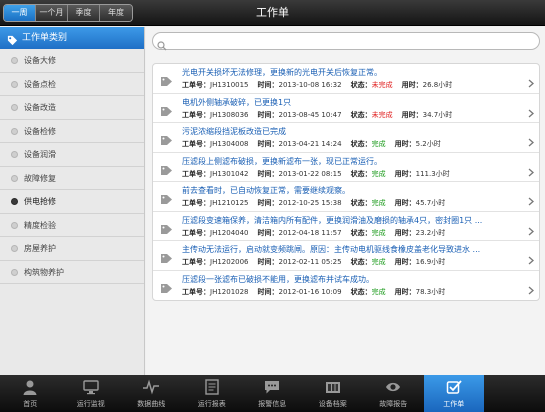  Describe the element at coordinates (229, 85) in the screenshot. I see `order-number: JH1310015` at that location.